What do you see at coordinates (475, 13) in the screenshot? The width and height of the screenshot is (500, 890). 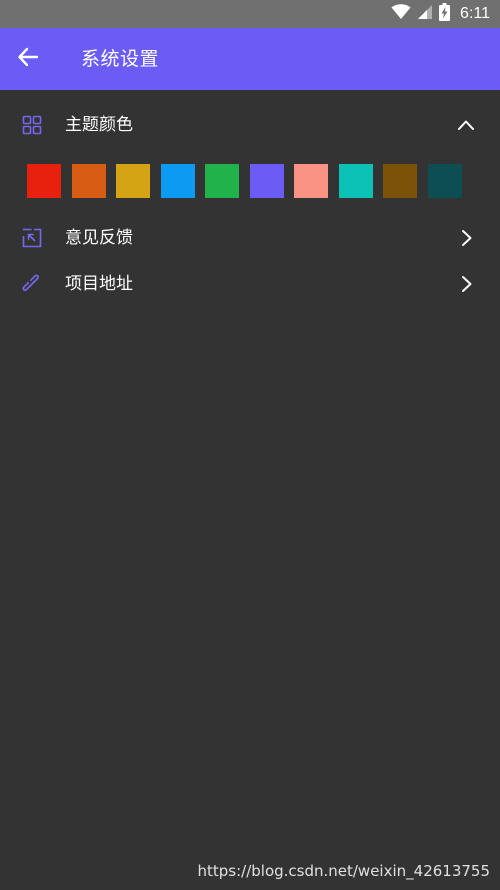 I see `status-time: 6:11` at bounding box center [475, 13].